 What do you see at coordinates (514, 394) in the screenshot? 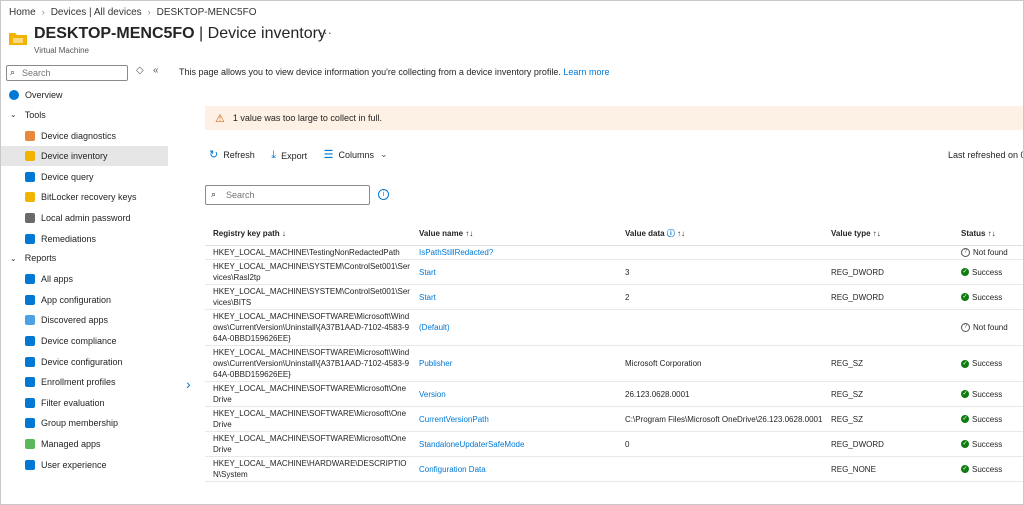
I see `cell-value-name: Version` at bounding box center [514, 394].